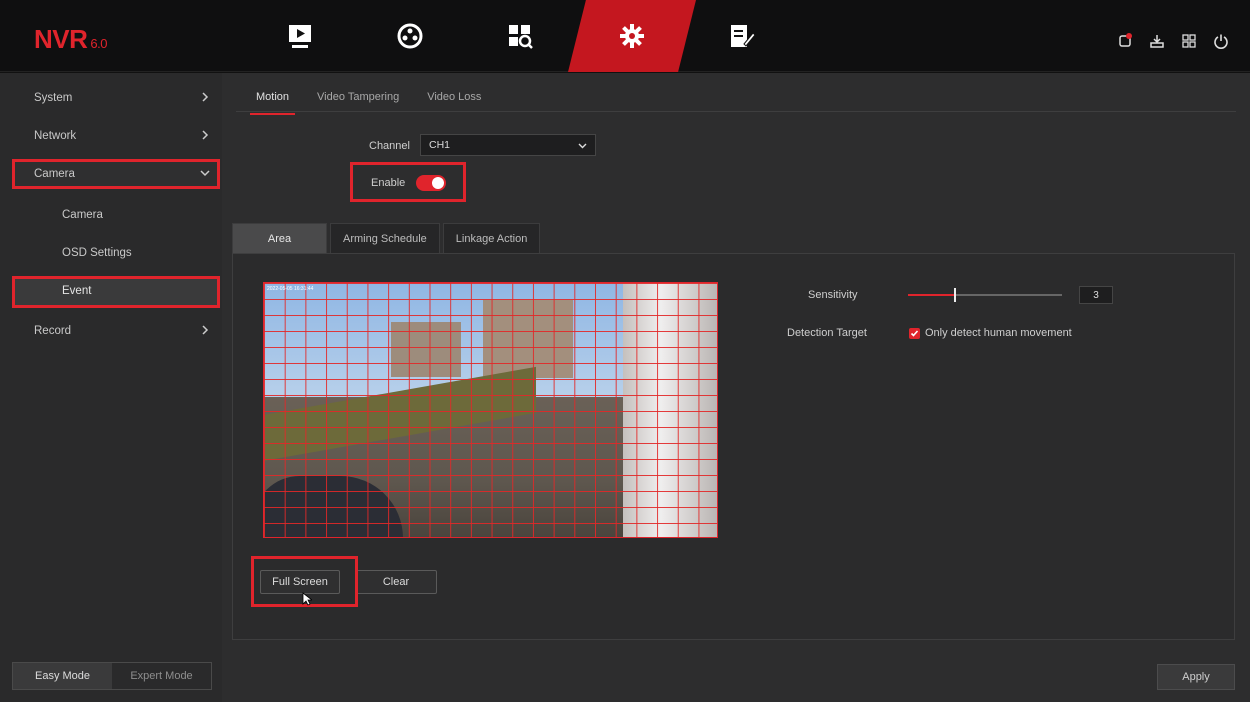  Describe the element at coordinates (61, 39) in the screenshot. I see `logo-text: NVR` at that location.